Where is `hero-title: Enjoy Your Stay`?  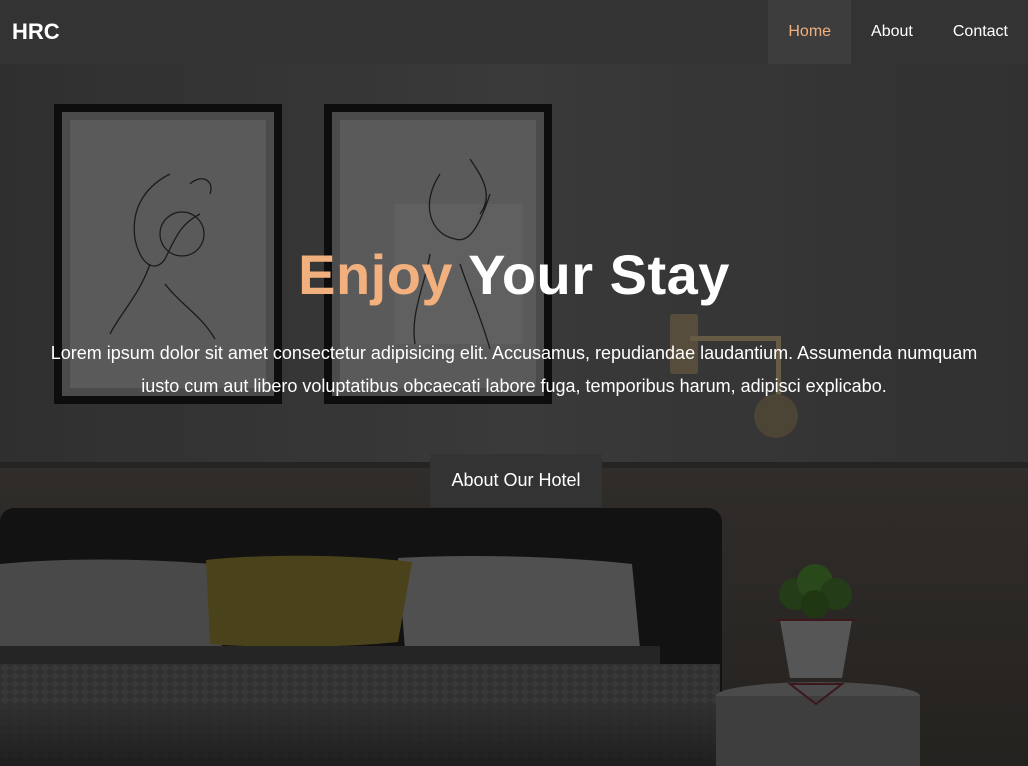 hero-title: Enjoy Your Stay is located at coordinates (514, 274).